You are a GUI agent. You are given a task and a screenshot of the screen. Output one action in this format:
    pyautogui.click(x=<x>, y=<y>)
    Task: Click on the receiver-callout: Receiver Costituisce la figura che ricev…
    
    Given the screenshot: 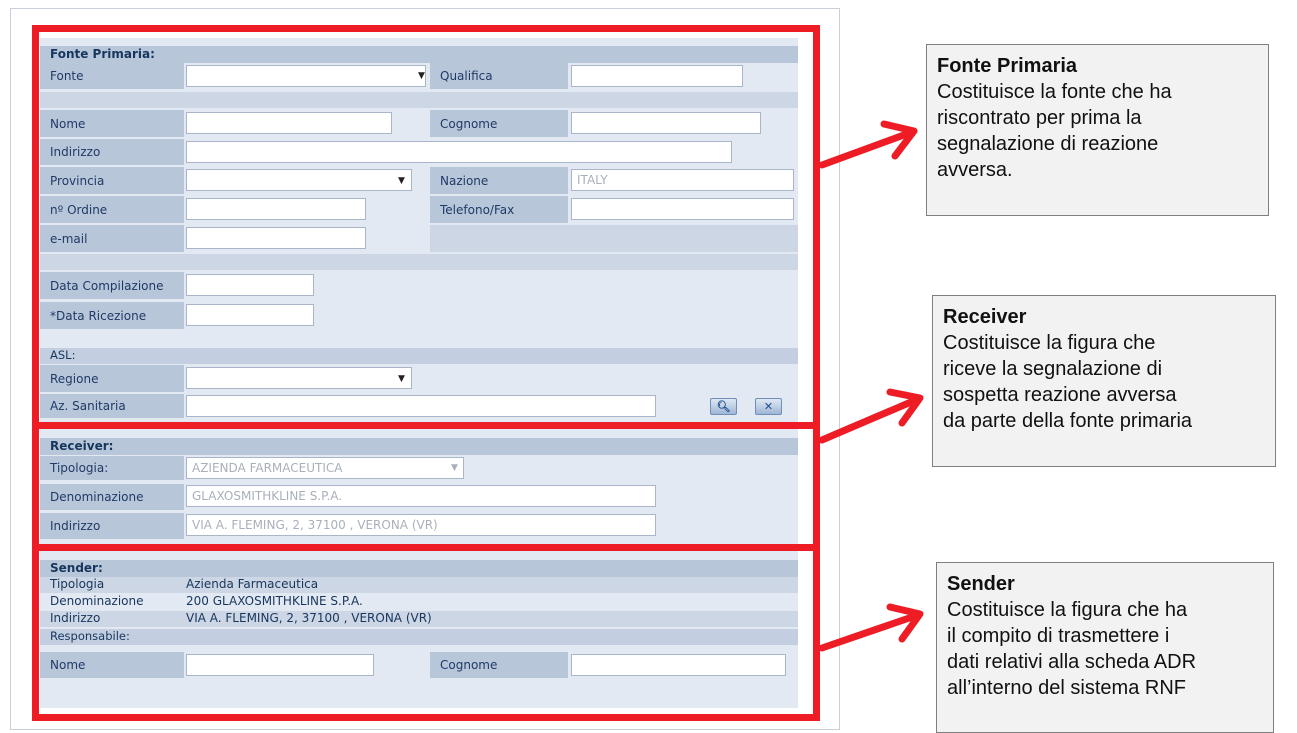 What is the action you would take?
    pyautogui.click(x=1104, y=381)
    